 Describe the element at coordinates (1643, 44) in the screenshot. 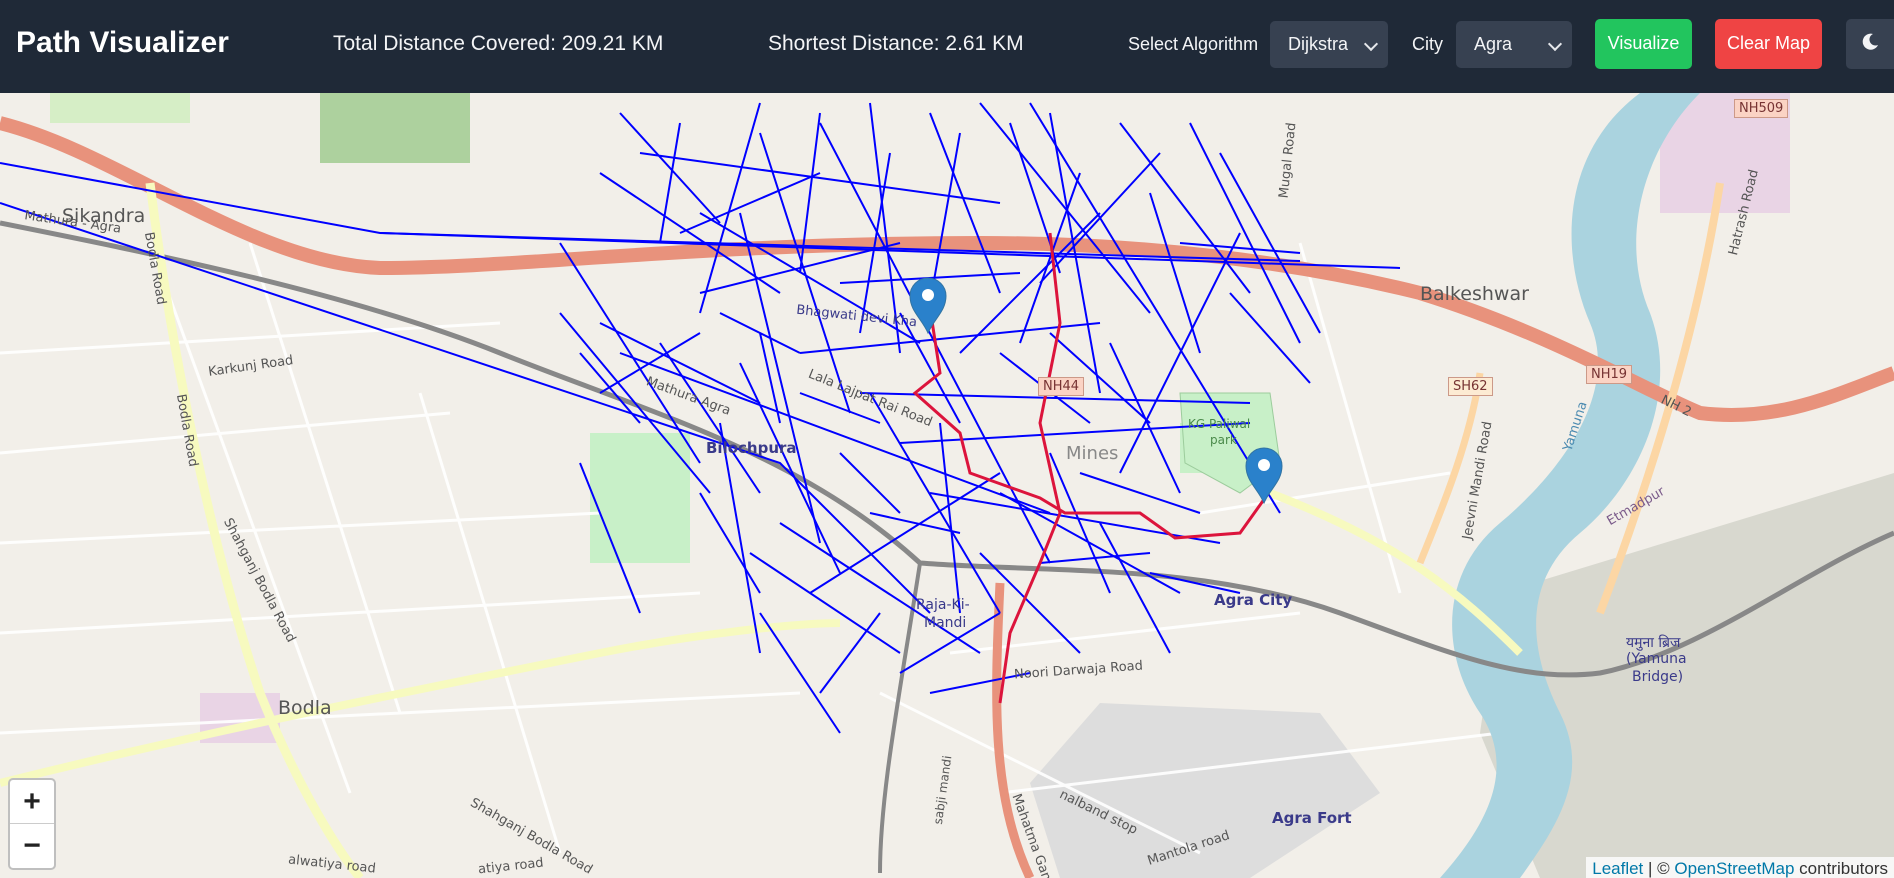

I see `visualize-button: Visualize` at that location.